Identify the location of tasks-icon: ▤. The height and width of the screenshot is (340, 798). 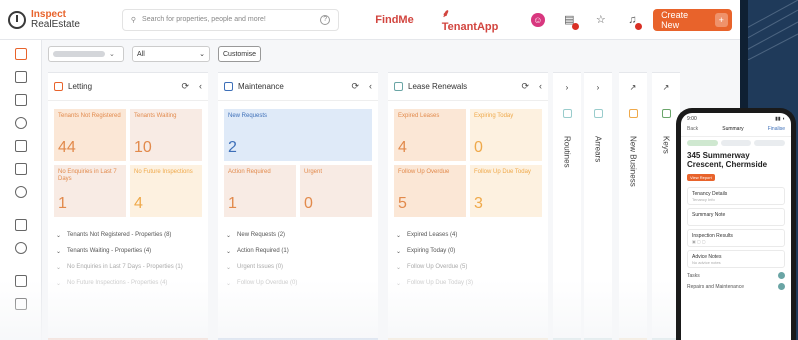
(571, 21).